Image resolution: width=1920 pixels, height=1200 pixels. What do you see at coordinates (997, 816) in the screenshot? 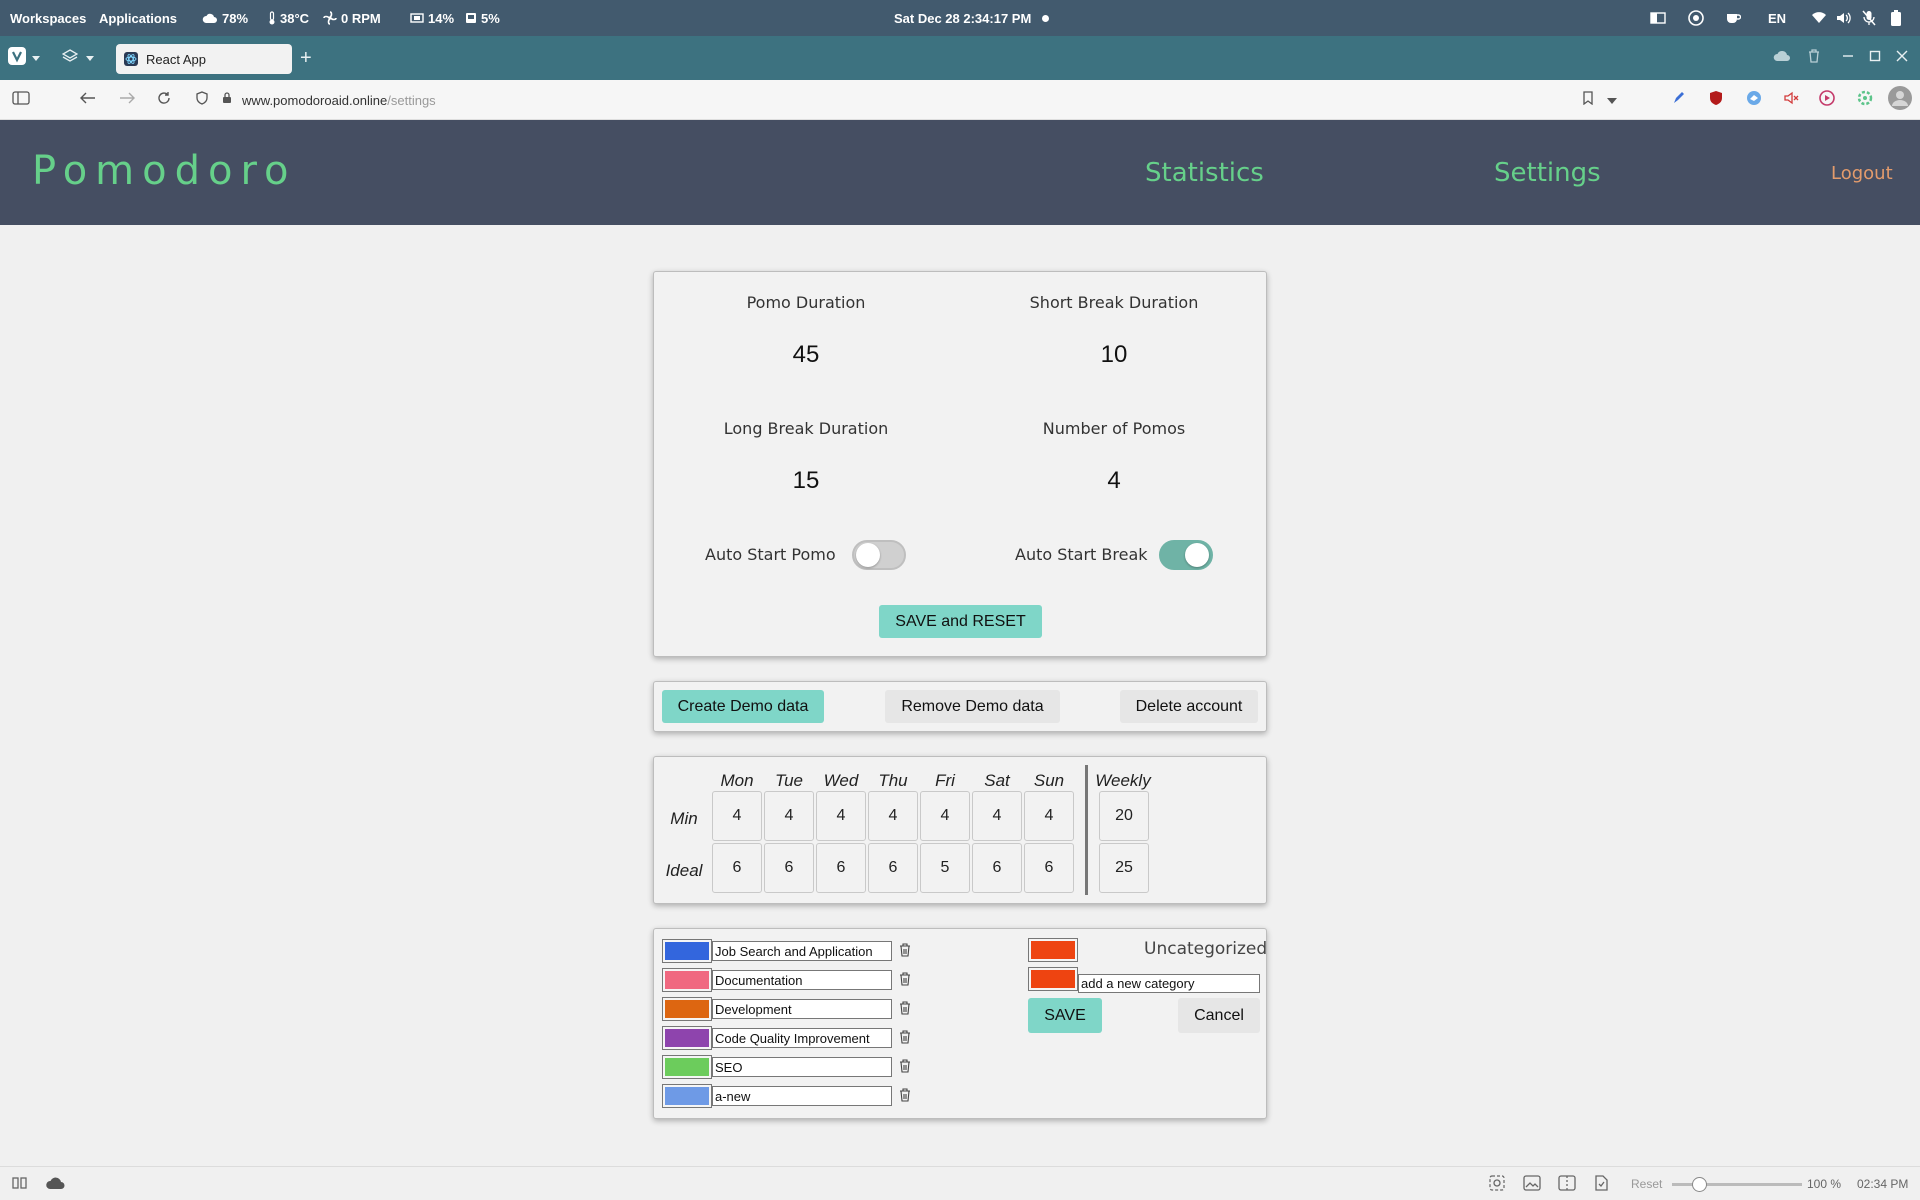
I see `min-sat-cell: 4` at bounding box center [997, 816].